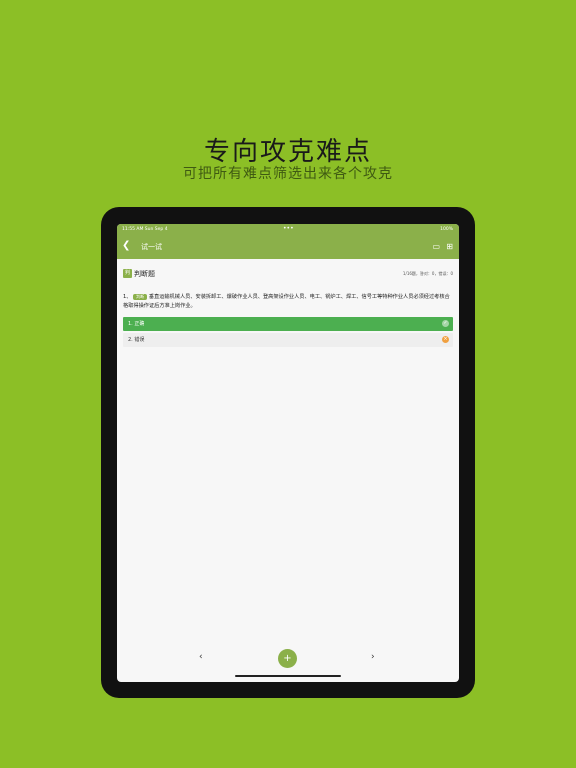 The image size is (576, 768). I want to click on grid-icon: ⊞, so click(449, 246).